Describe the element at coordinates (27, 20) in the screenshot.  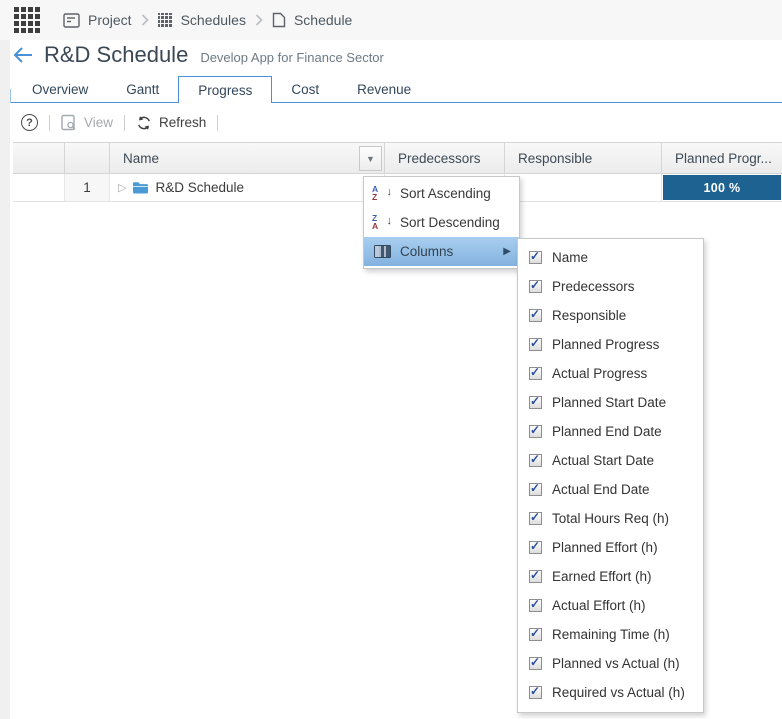
I see `app-launcher-icon` at that location.